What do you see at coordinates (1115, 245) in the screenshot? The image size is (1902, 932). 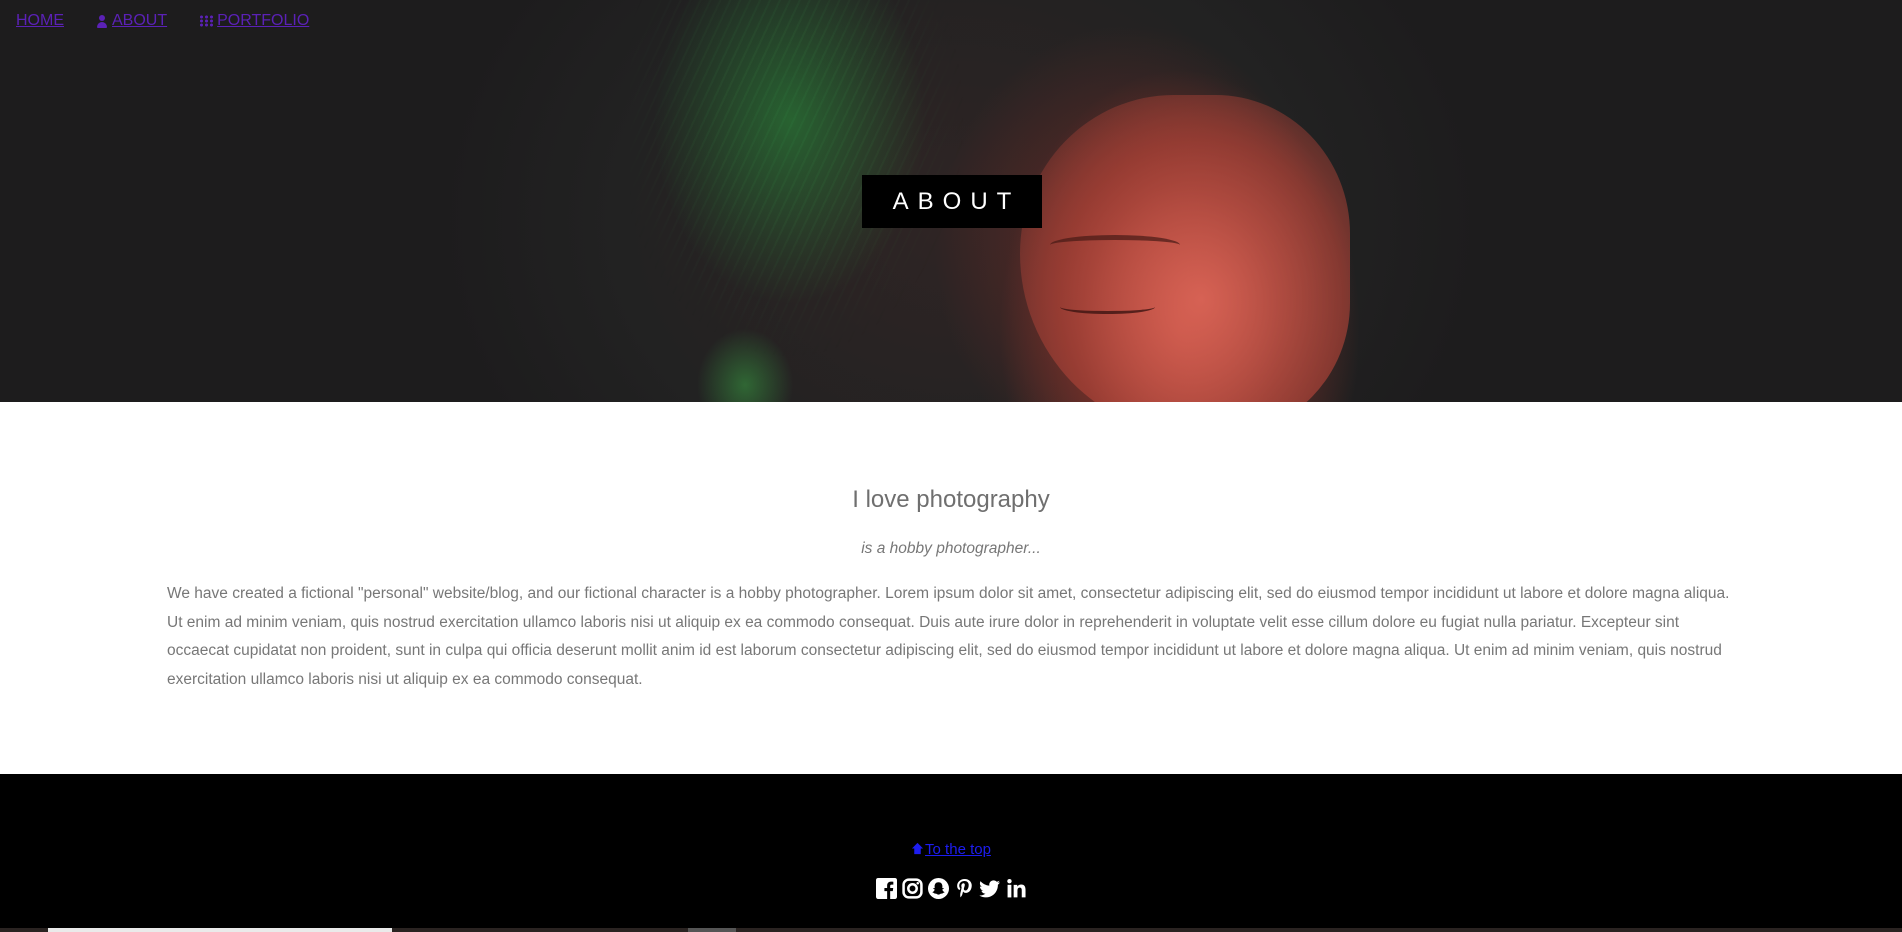 I see `hero-photo-brow` at bounding box center [1115, 245].